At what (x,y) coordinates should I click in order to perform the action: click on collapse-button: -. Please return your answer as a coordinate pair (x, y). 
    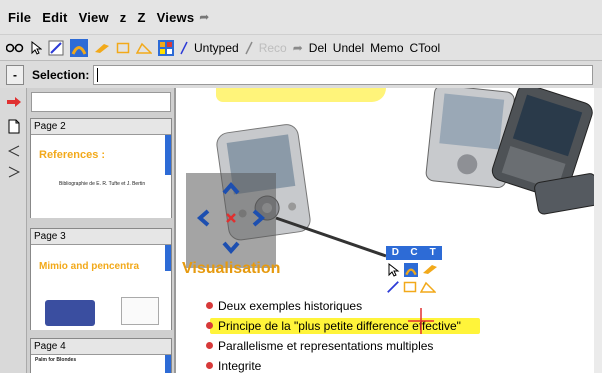
    Looking at the image, I should click on (15, 74).